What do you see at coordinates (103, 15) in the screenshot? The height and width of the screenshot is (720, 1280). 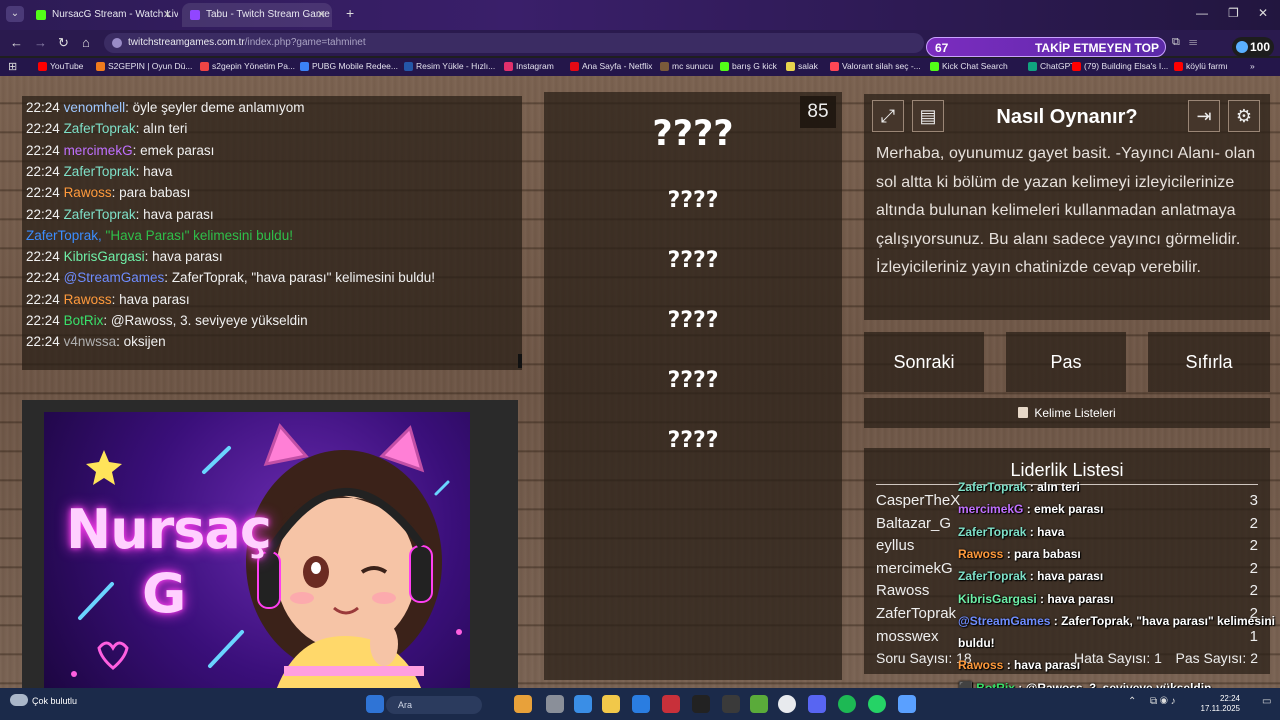 I see `tab-nursacg-stream: NursacG Stream - Watch Live o ✕` at bounding box center [103, 15].